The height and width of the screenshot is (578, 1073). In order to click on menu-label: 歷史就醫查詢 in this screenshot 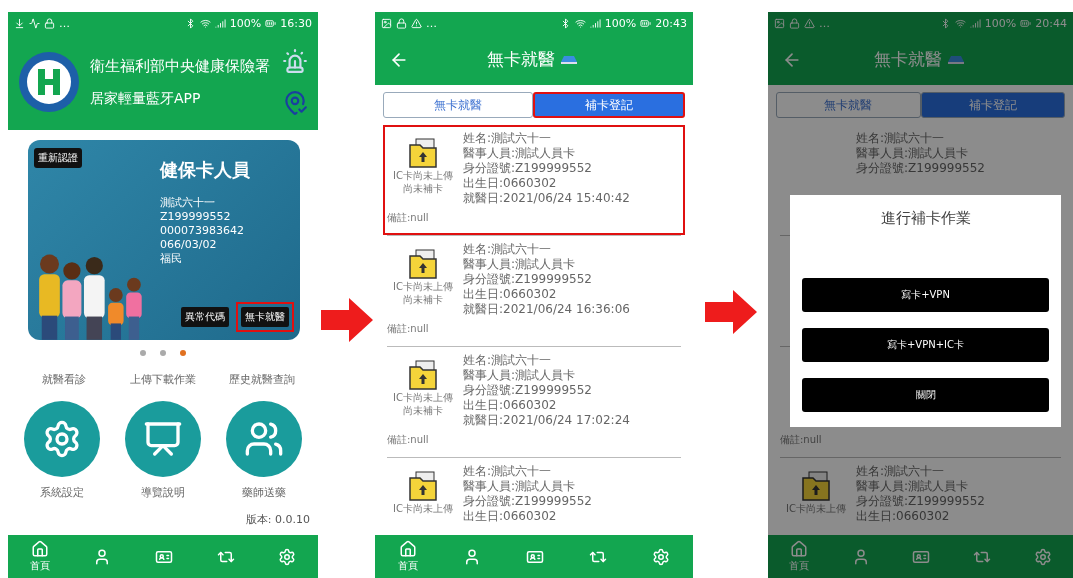, I will do `click(262, 379)`.